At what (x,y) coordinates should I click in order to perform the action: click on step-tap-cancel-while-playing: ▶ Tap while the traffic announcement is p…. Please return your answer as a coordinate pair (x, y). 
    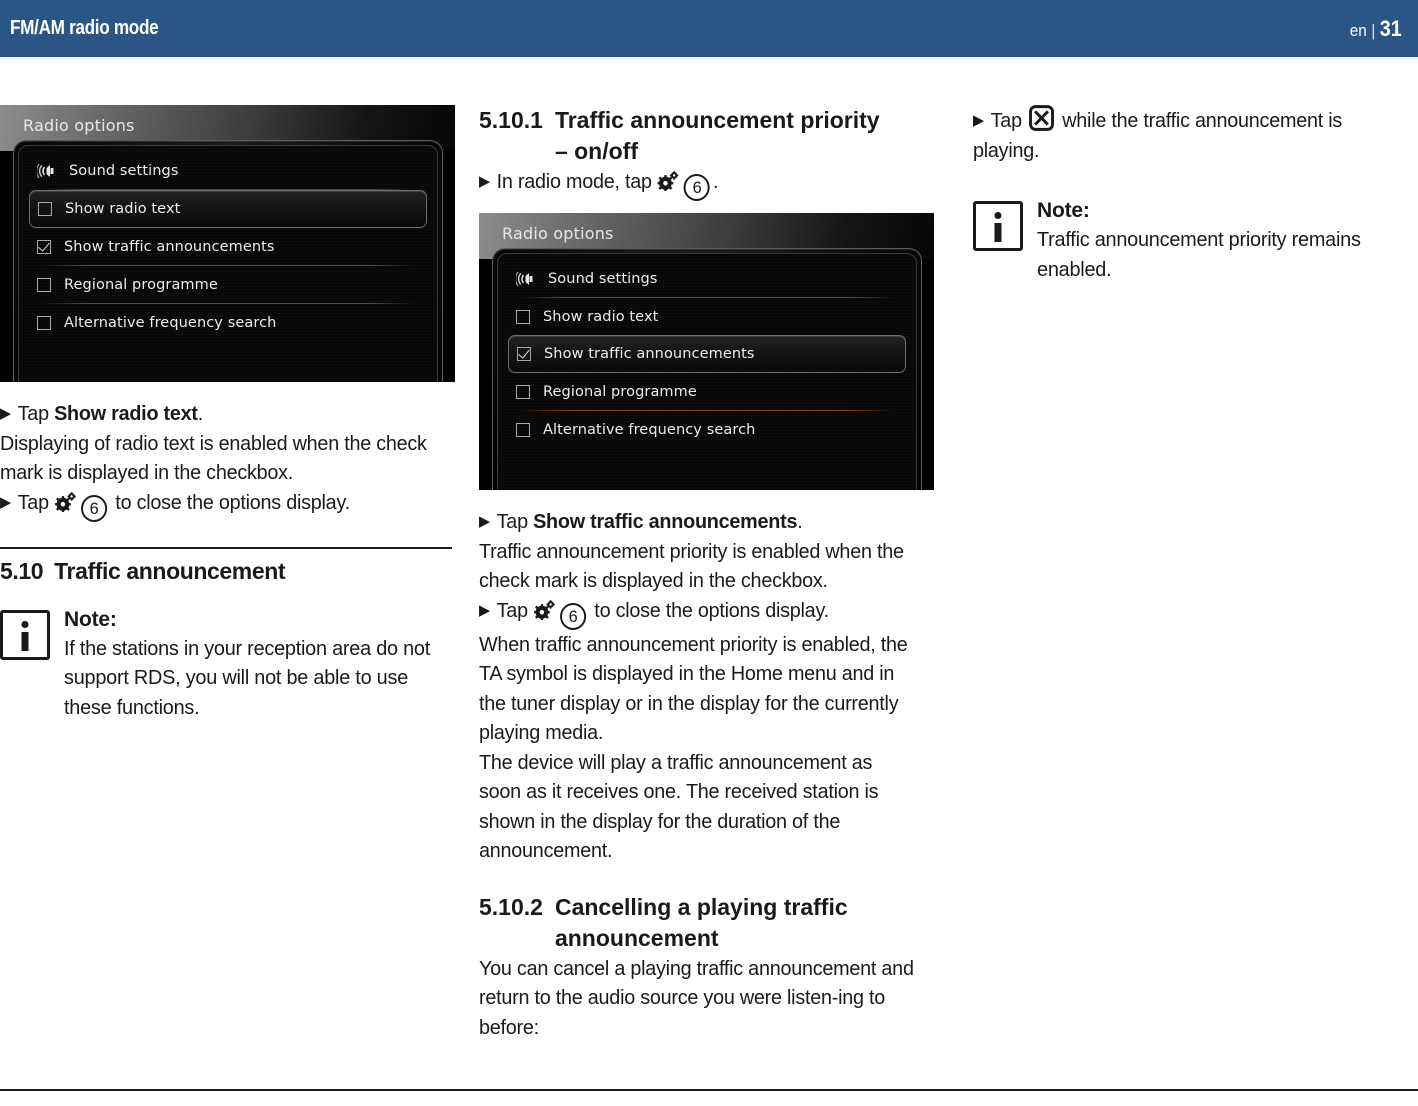
    Looking at the image, I should click on (1191, 135).